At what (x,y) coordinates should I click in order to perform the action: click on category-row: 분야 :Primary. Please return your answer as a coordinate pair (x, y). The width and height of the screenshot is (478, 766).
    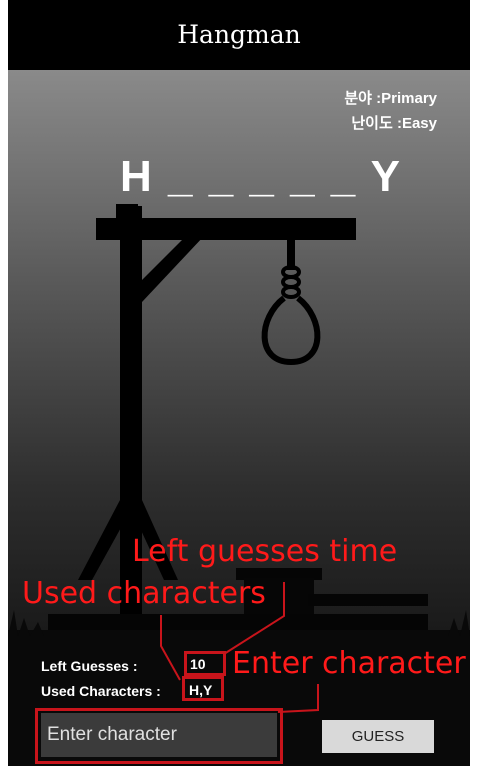
    Looking at the image, I should click on (390, 98).